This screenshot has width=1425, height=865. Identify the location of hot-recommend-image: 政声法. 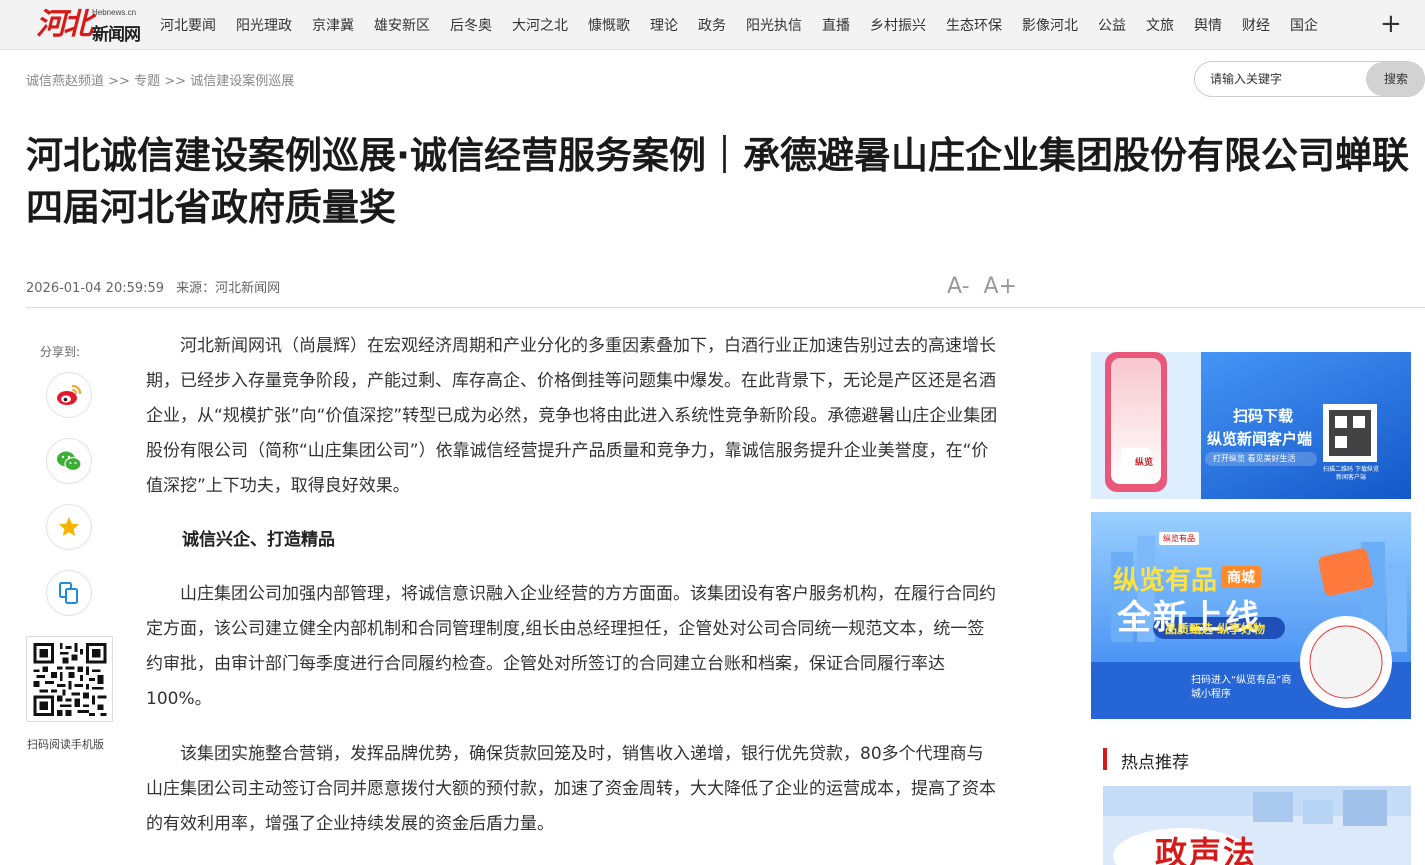
(1257, 825).